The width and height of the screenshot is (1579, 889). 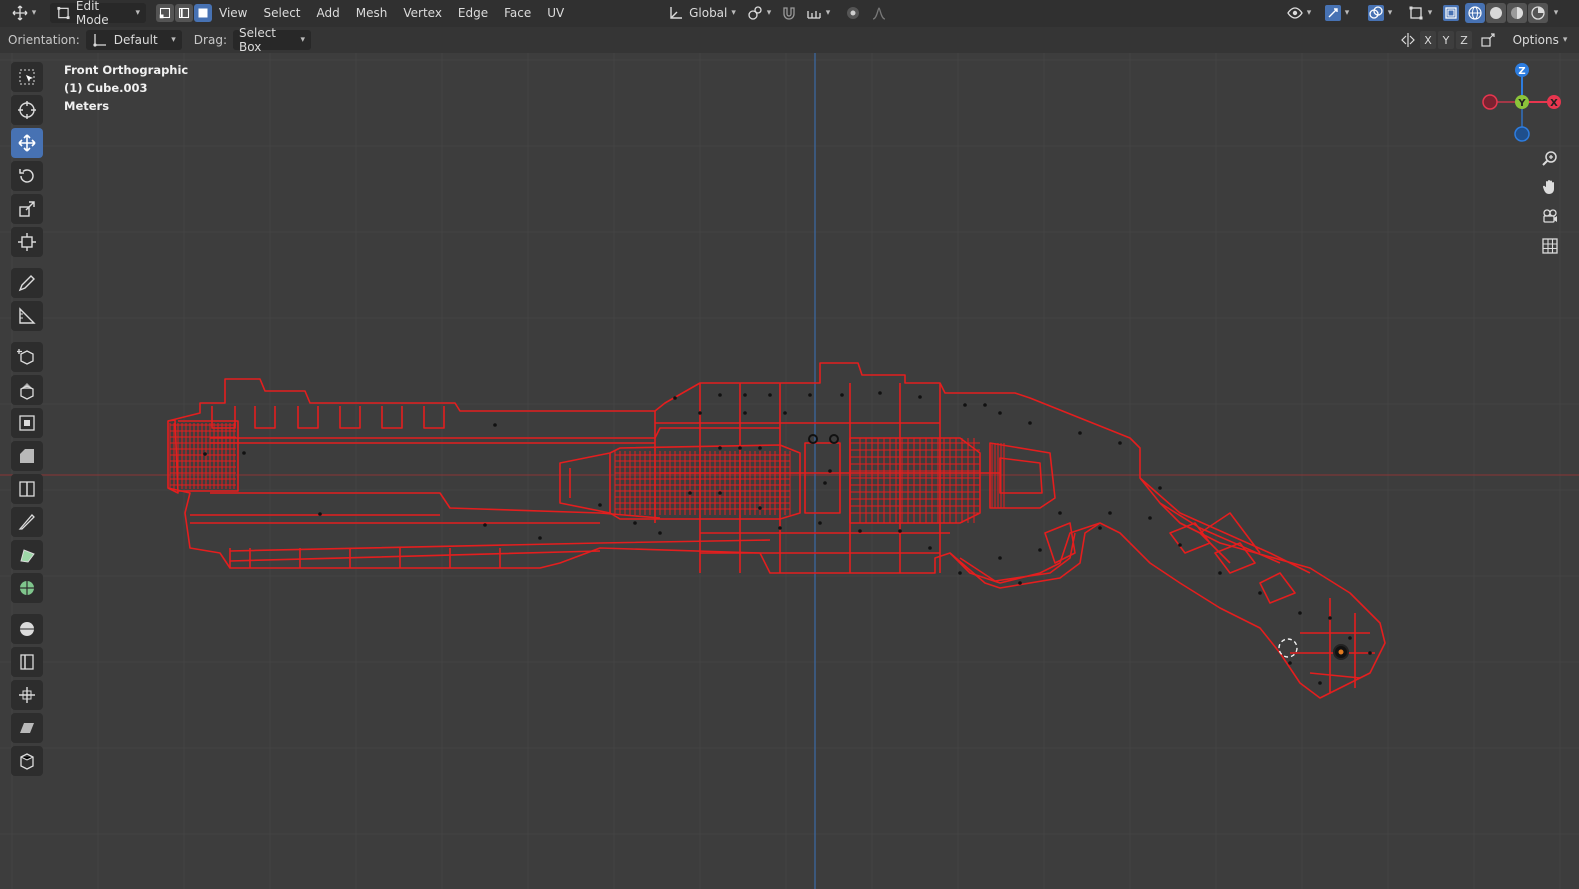 I want to click on pivot-point-dropdown: ▾, so click(x=759, y=13).